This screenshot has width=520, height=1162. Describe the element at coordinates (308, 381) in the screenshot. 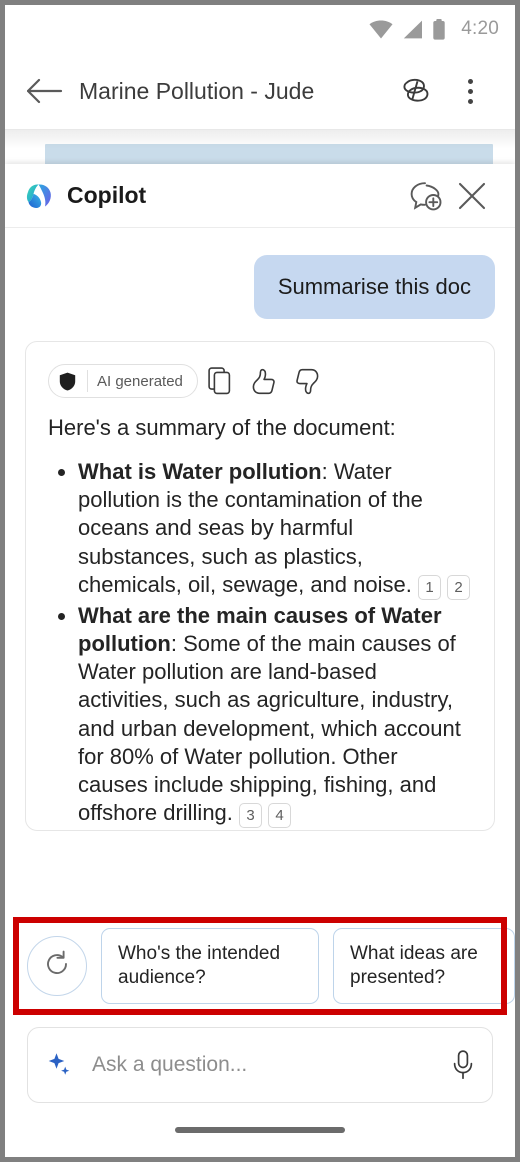

I see `thumbs-down-icon` at that location.